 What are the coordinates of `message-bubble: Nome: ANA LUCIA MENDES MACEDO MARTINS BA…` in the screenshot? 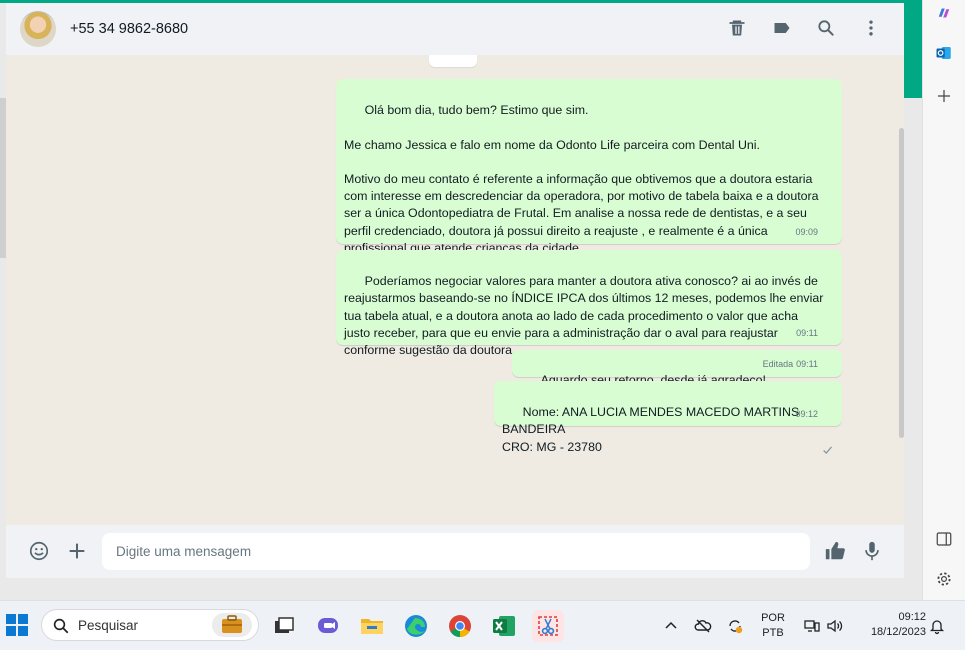 It's located at (668, 417).